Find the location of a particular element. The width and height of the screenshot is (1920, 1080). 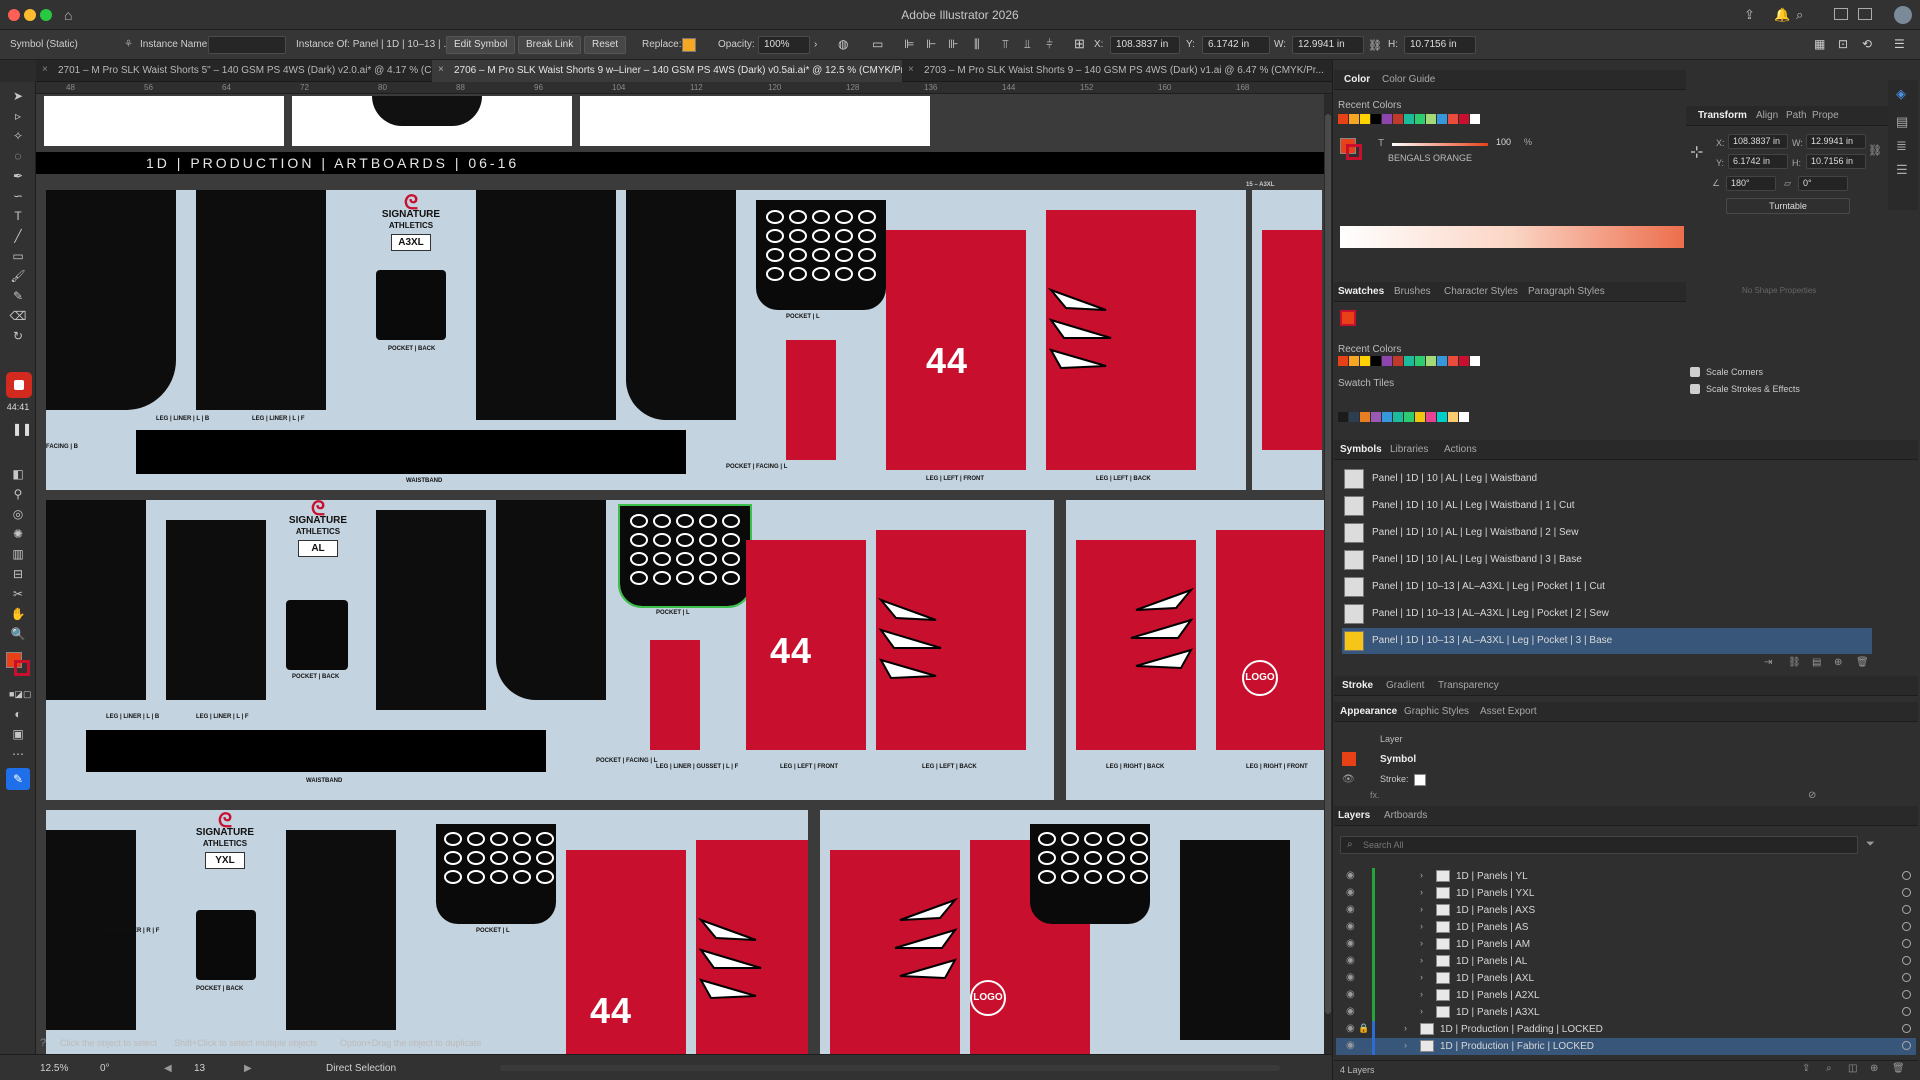

paintbrush-tool-icon: 🖌 is located at coordinates (18, 276).